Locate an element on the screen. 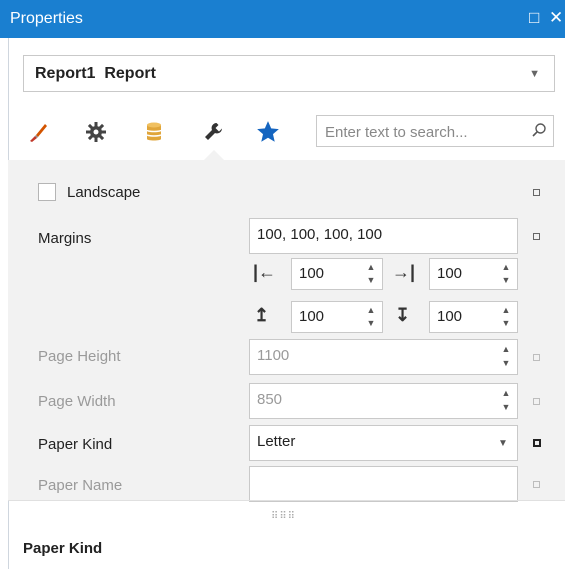  margin-right-spinner: 100 ▲ ▼ is located at coordinates (473, 274).